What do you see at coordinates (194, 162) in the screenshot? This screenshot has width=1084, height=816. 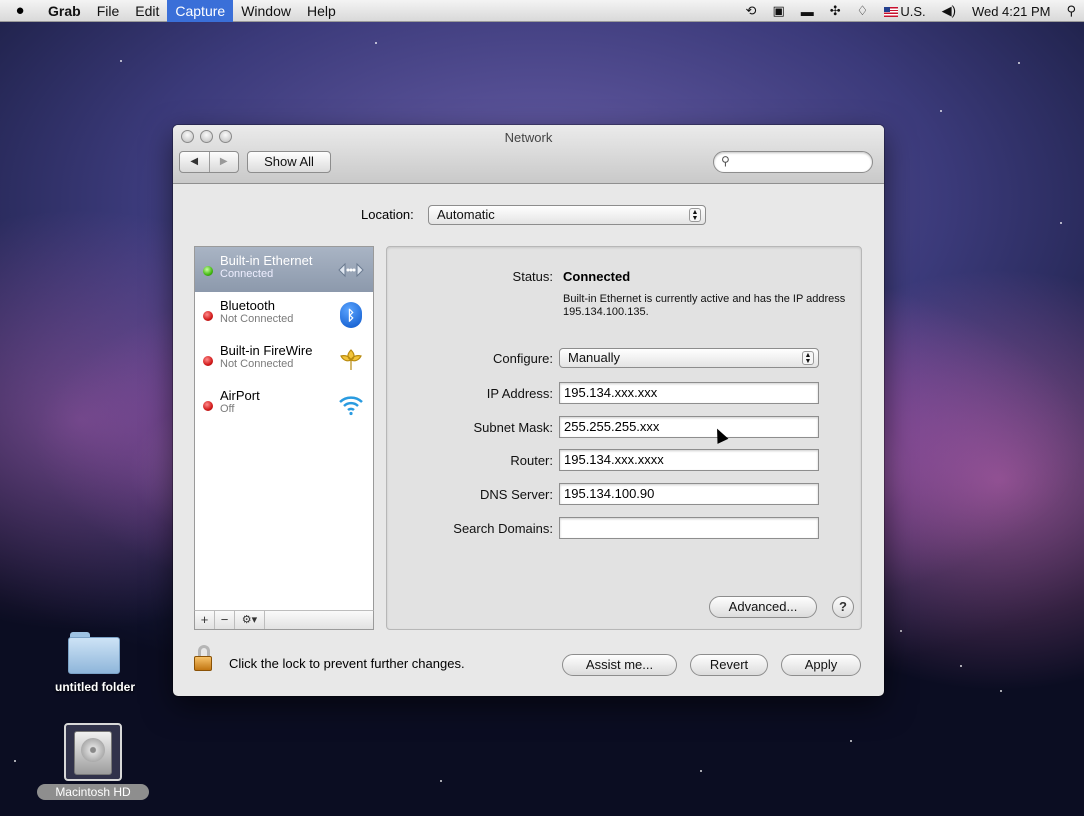 I see `back-arrow-icon: ◀` at bounding box center [194, 162].